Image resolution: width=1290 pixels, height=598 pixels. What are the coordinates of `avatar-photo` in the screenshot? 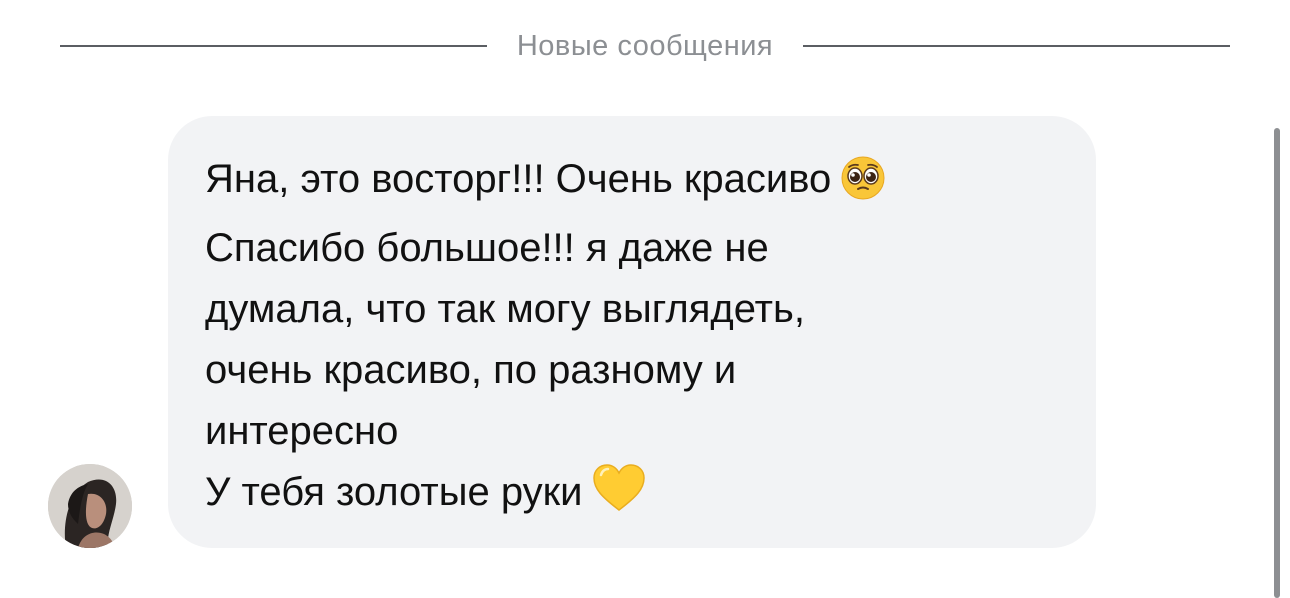 It's located at (90, 506).